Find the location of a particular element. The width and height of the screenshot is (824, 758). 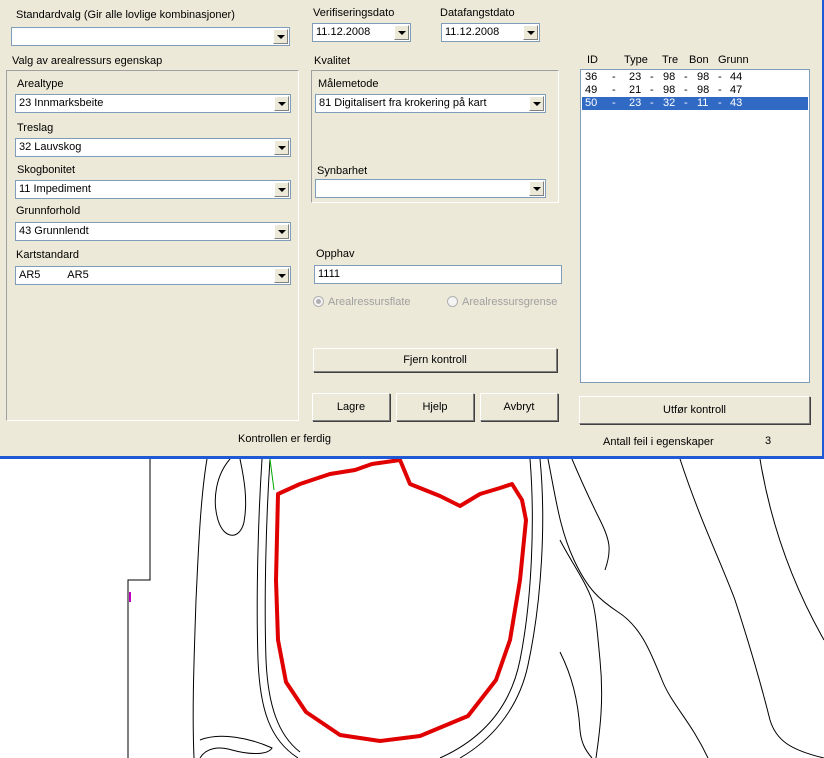

fjern-kontroll-button: Fjern kontroll is located at coordinates (435, 360).